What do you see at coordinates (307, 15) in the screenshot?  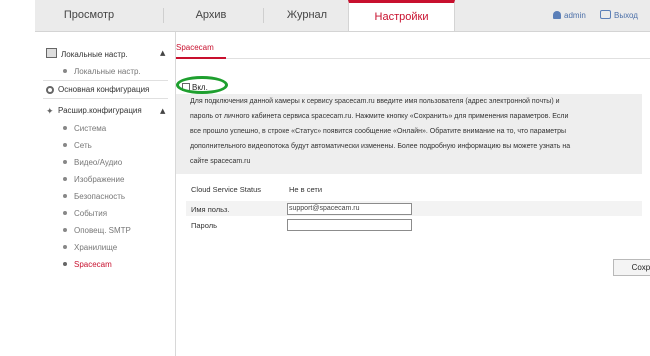 I see `tab-log: Журнал` at bounding box center [307, 15].